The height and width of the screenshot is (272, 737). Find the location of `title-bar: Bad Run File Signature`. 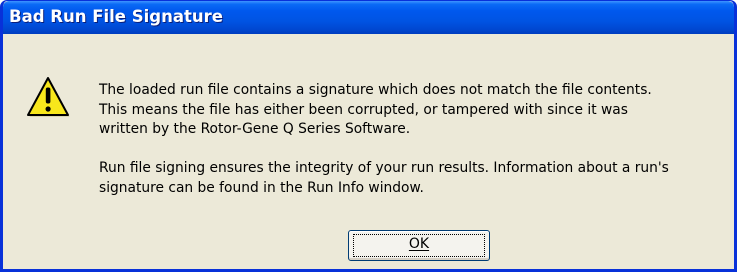

title-bar: Bad Run File Signature is located at coordinates (368, 17).